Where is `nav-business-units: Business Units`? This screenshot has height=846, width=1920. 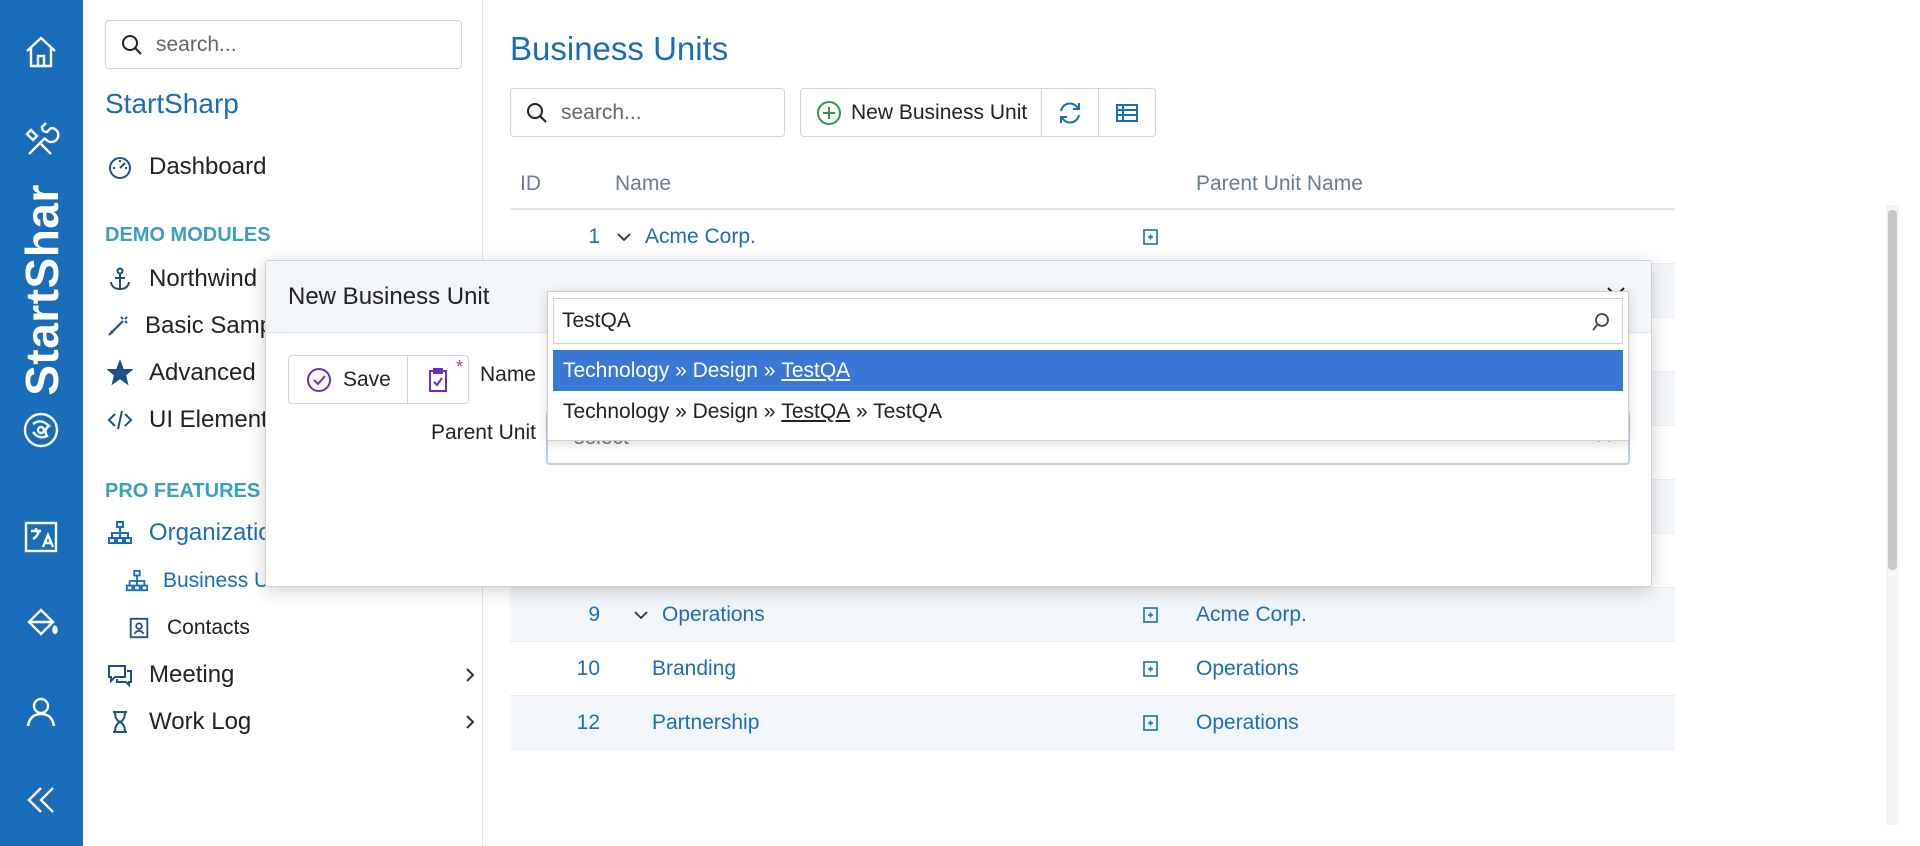 nav-business-units: Business Units is located at coordinates (205, 581).